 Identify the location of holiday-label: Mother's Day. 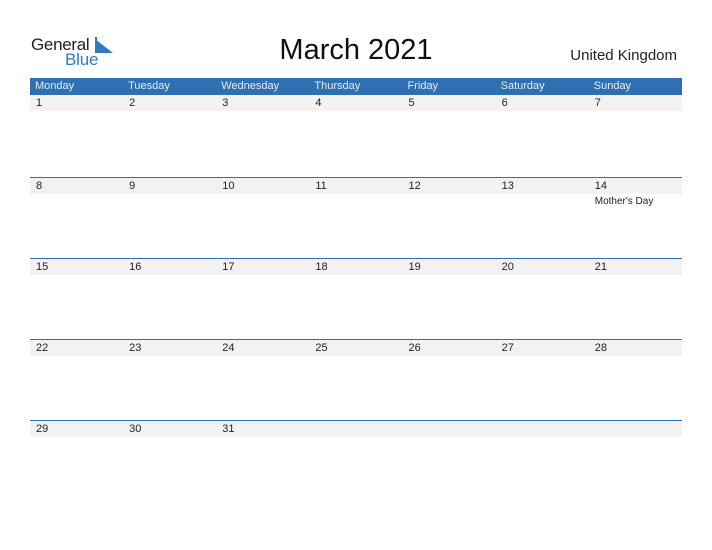
(624, 201).